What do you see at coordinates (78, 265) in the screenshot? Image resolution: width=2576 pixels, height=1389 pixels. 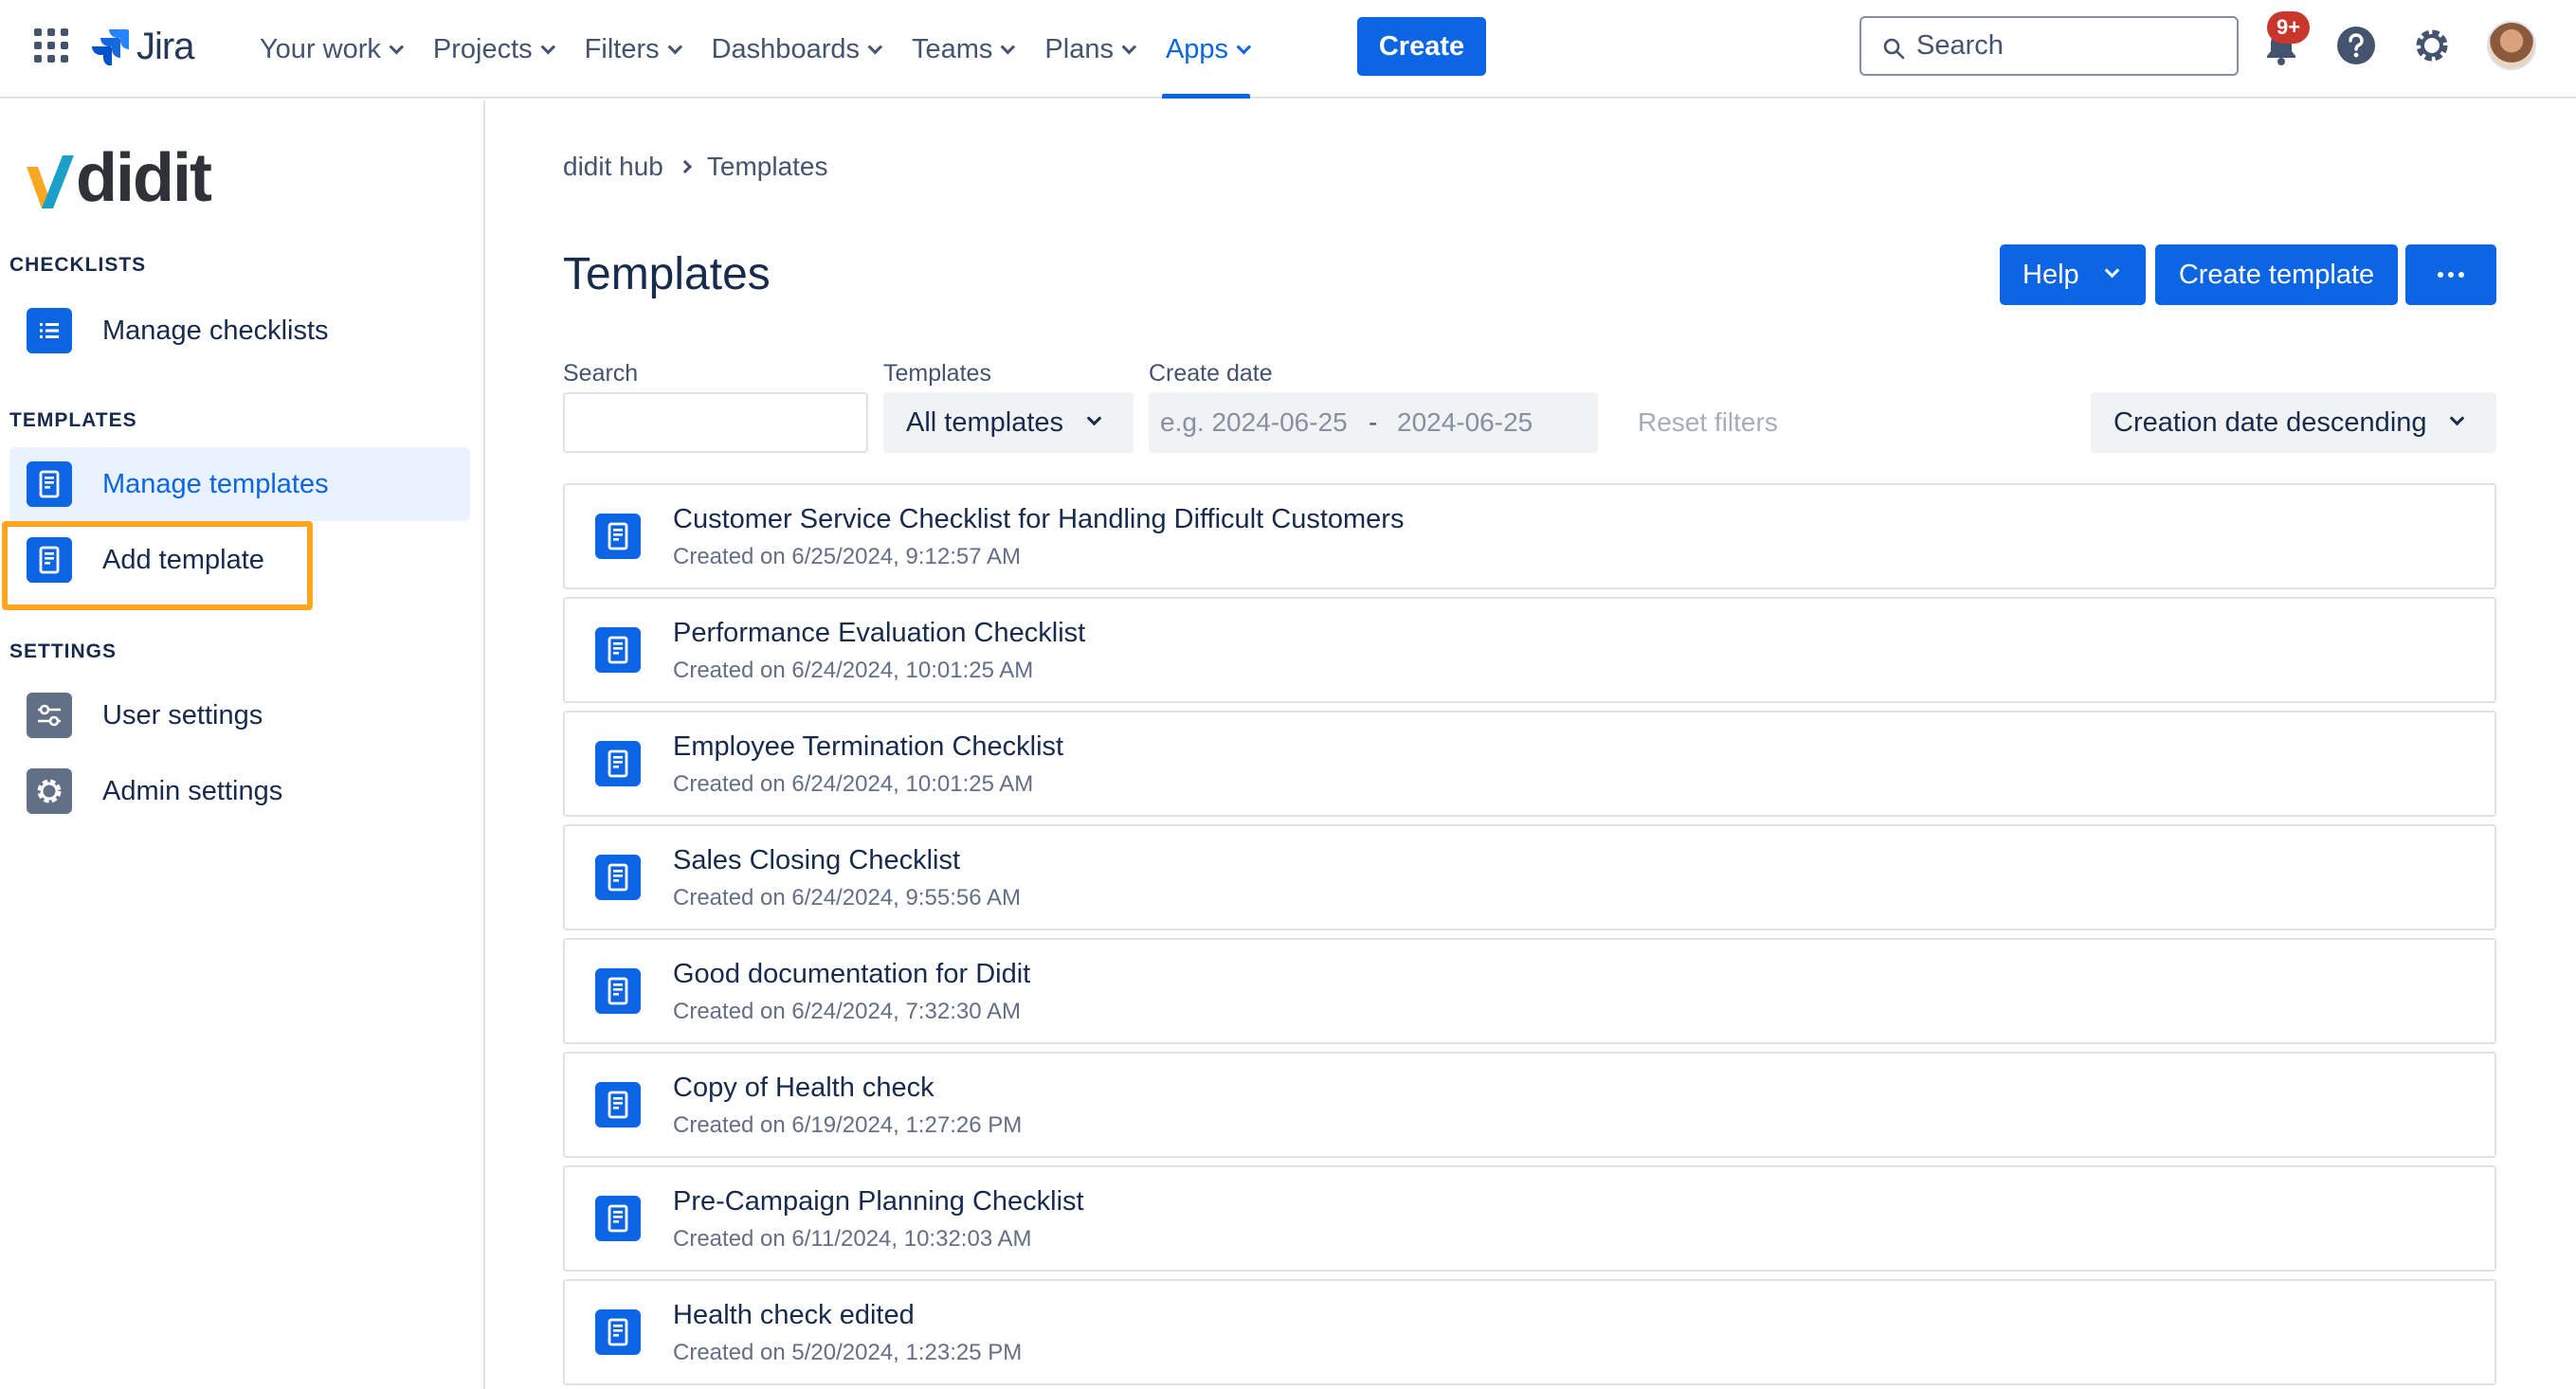 I see `section-checklists: CHECKLISTS` at bounding box center [78, 265].